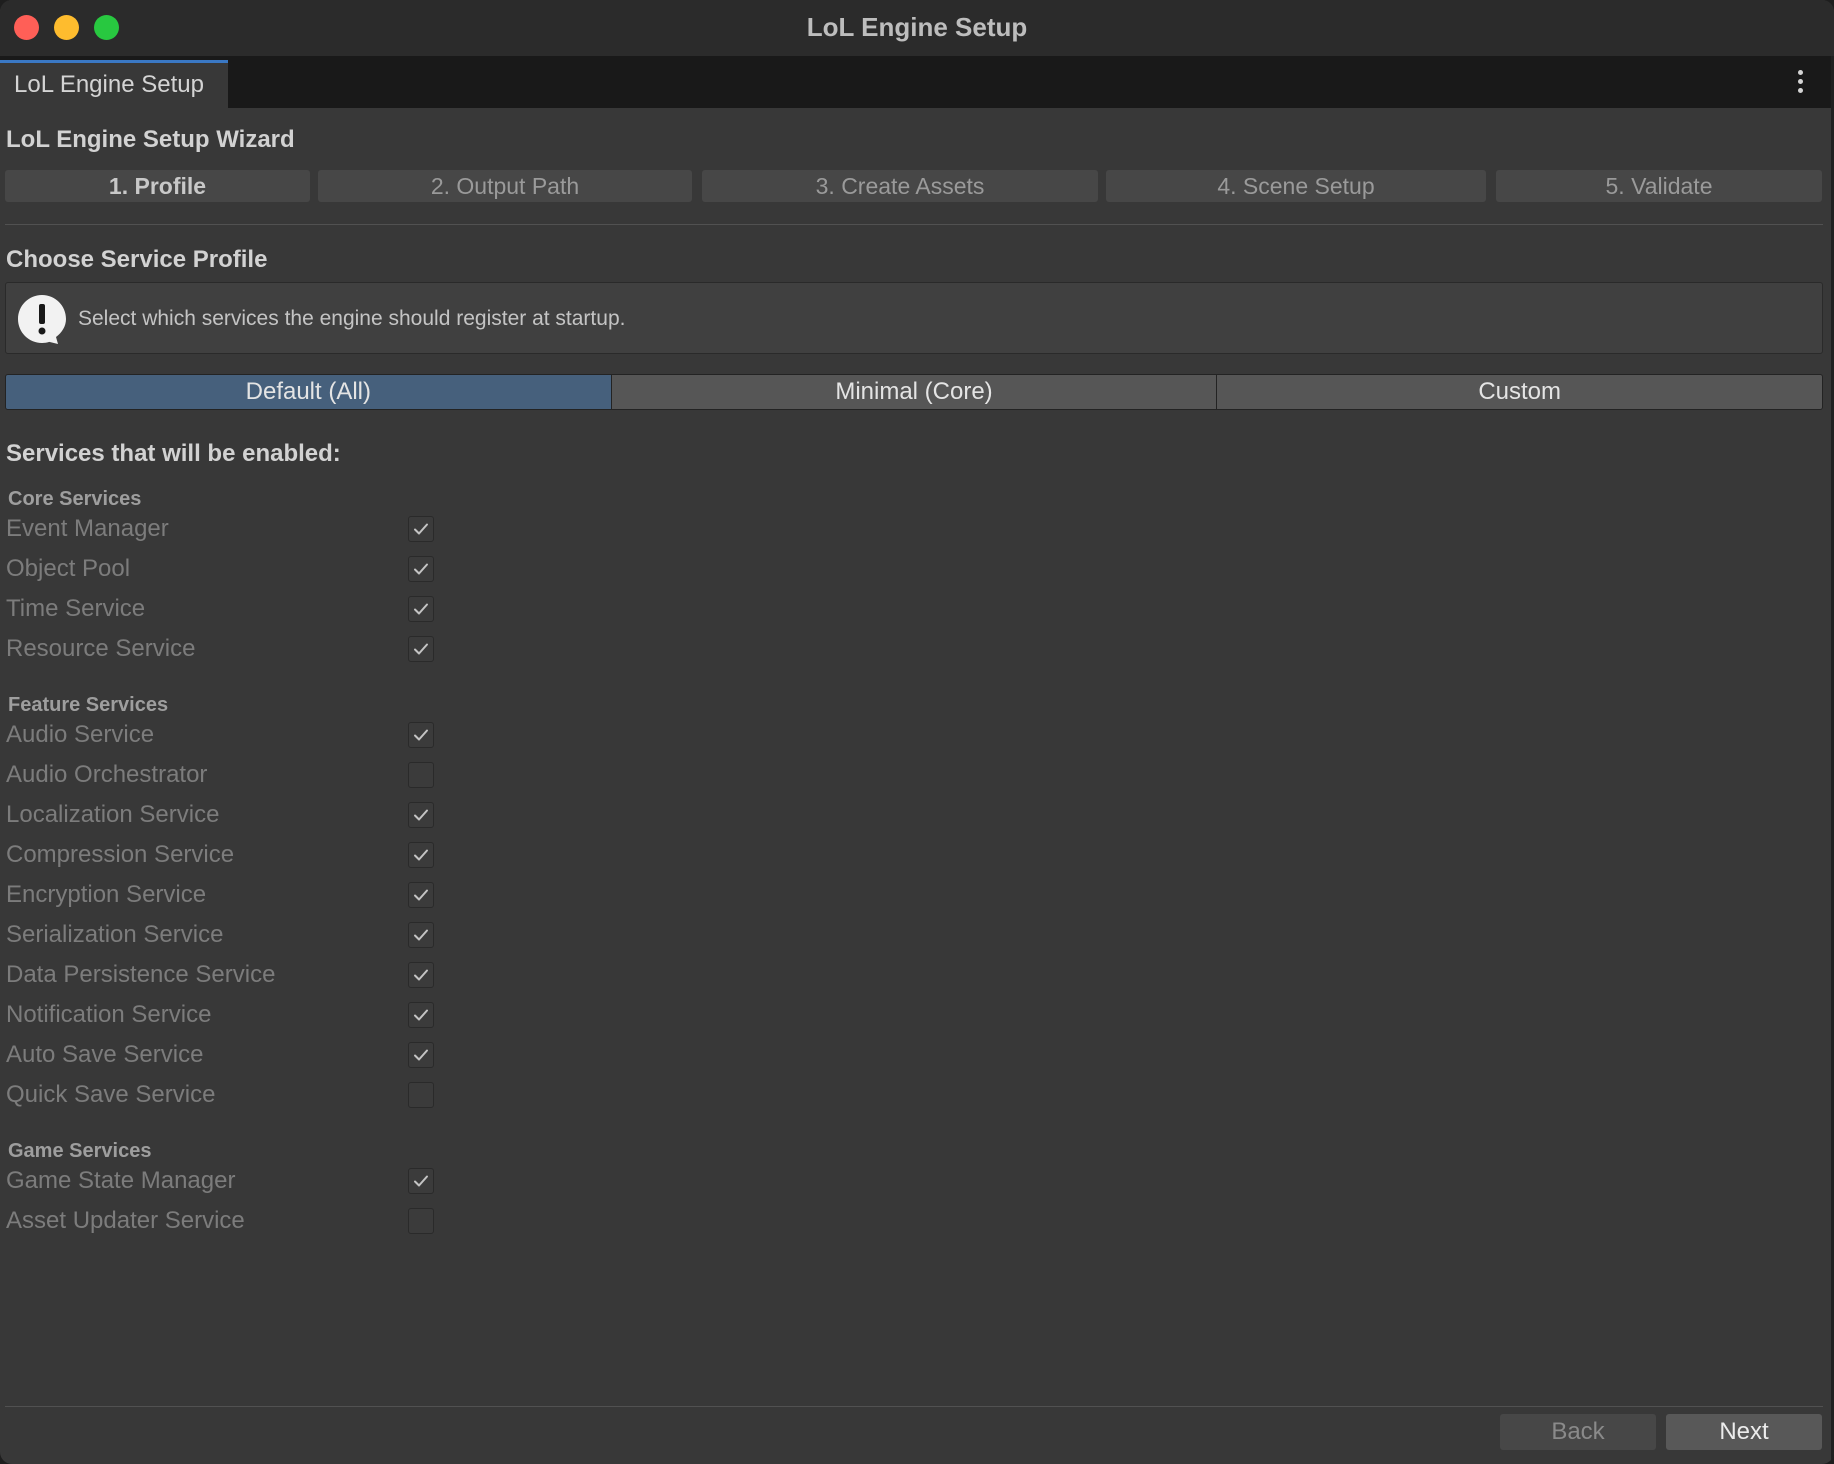 The width and height of the screenshot is (1834, 1464). What do you see at coordinates (137, 259) in the screenshot?
I see `profile-section-title: Choose Service Profile` at bounding box center [137, 259].